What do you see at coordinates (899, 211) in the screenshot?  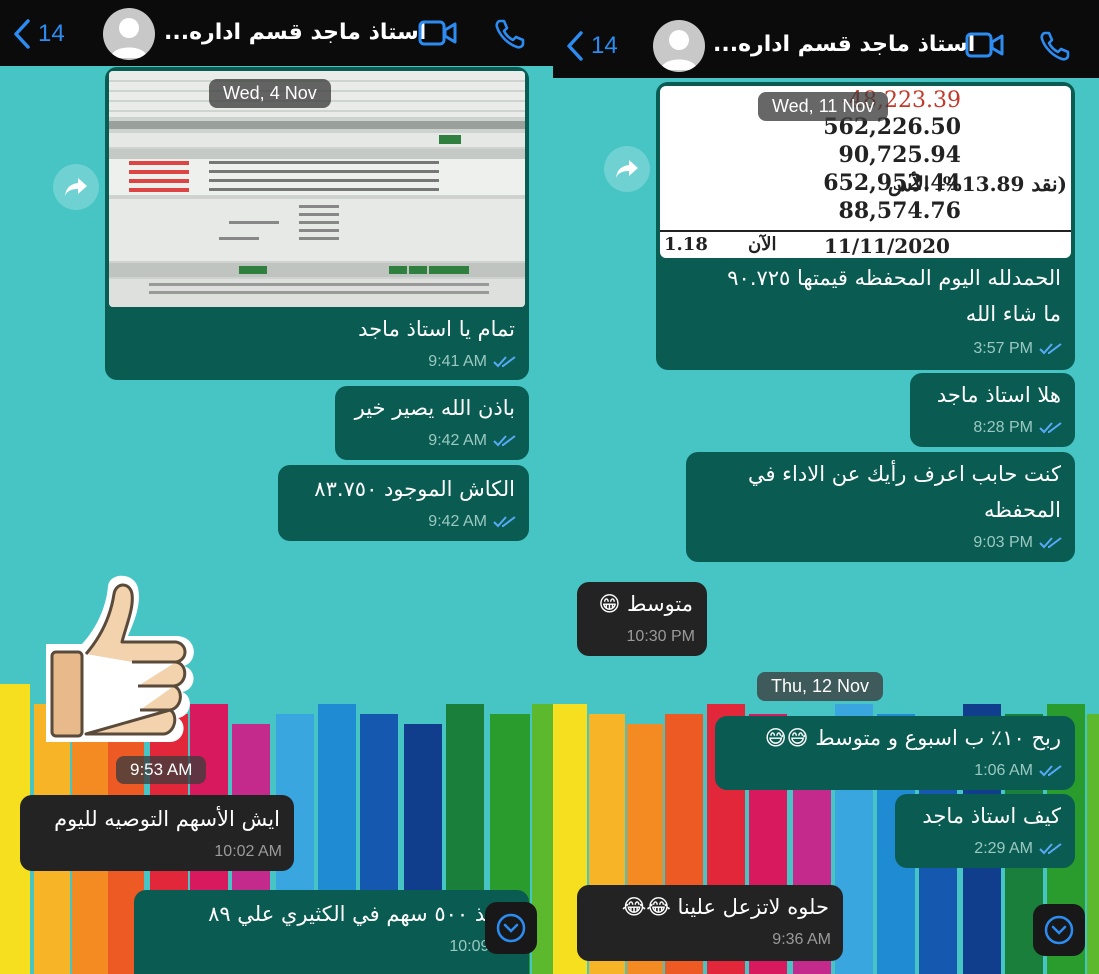 I see `image-number: 88,574.76` at bounding box center [899, 211].